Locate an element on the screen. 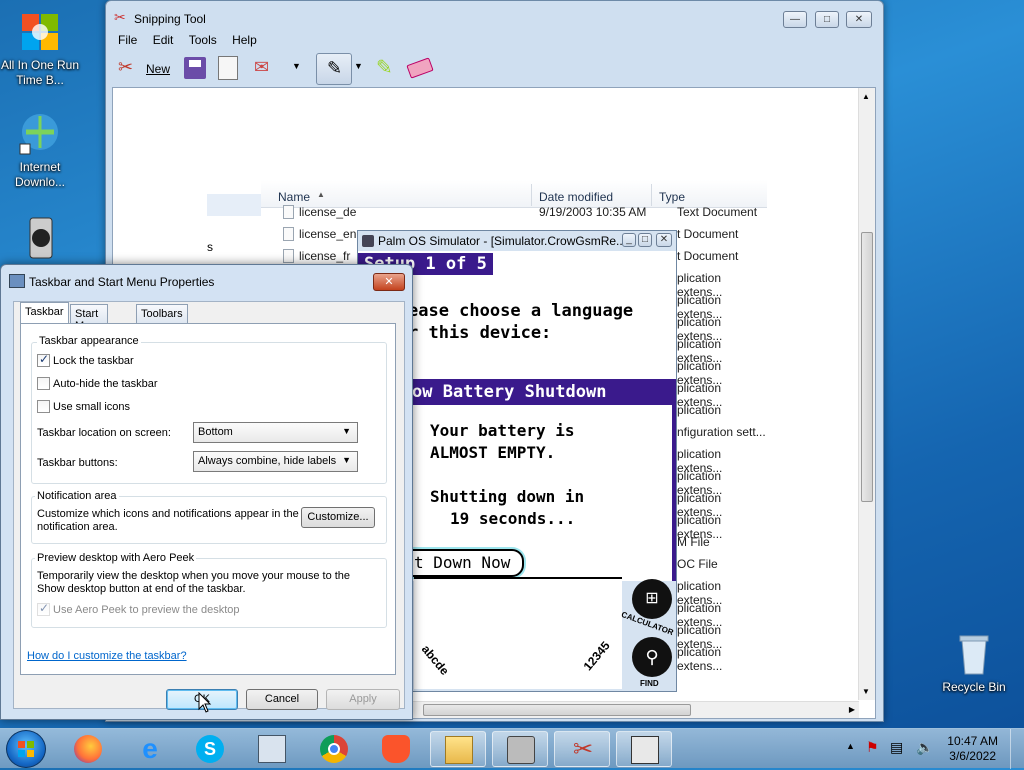 The height and width of the screenshot is (770, 1024). menu-bar: File Edit Tools Help is located at coordinates (187, 41).